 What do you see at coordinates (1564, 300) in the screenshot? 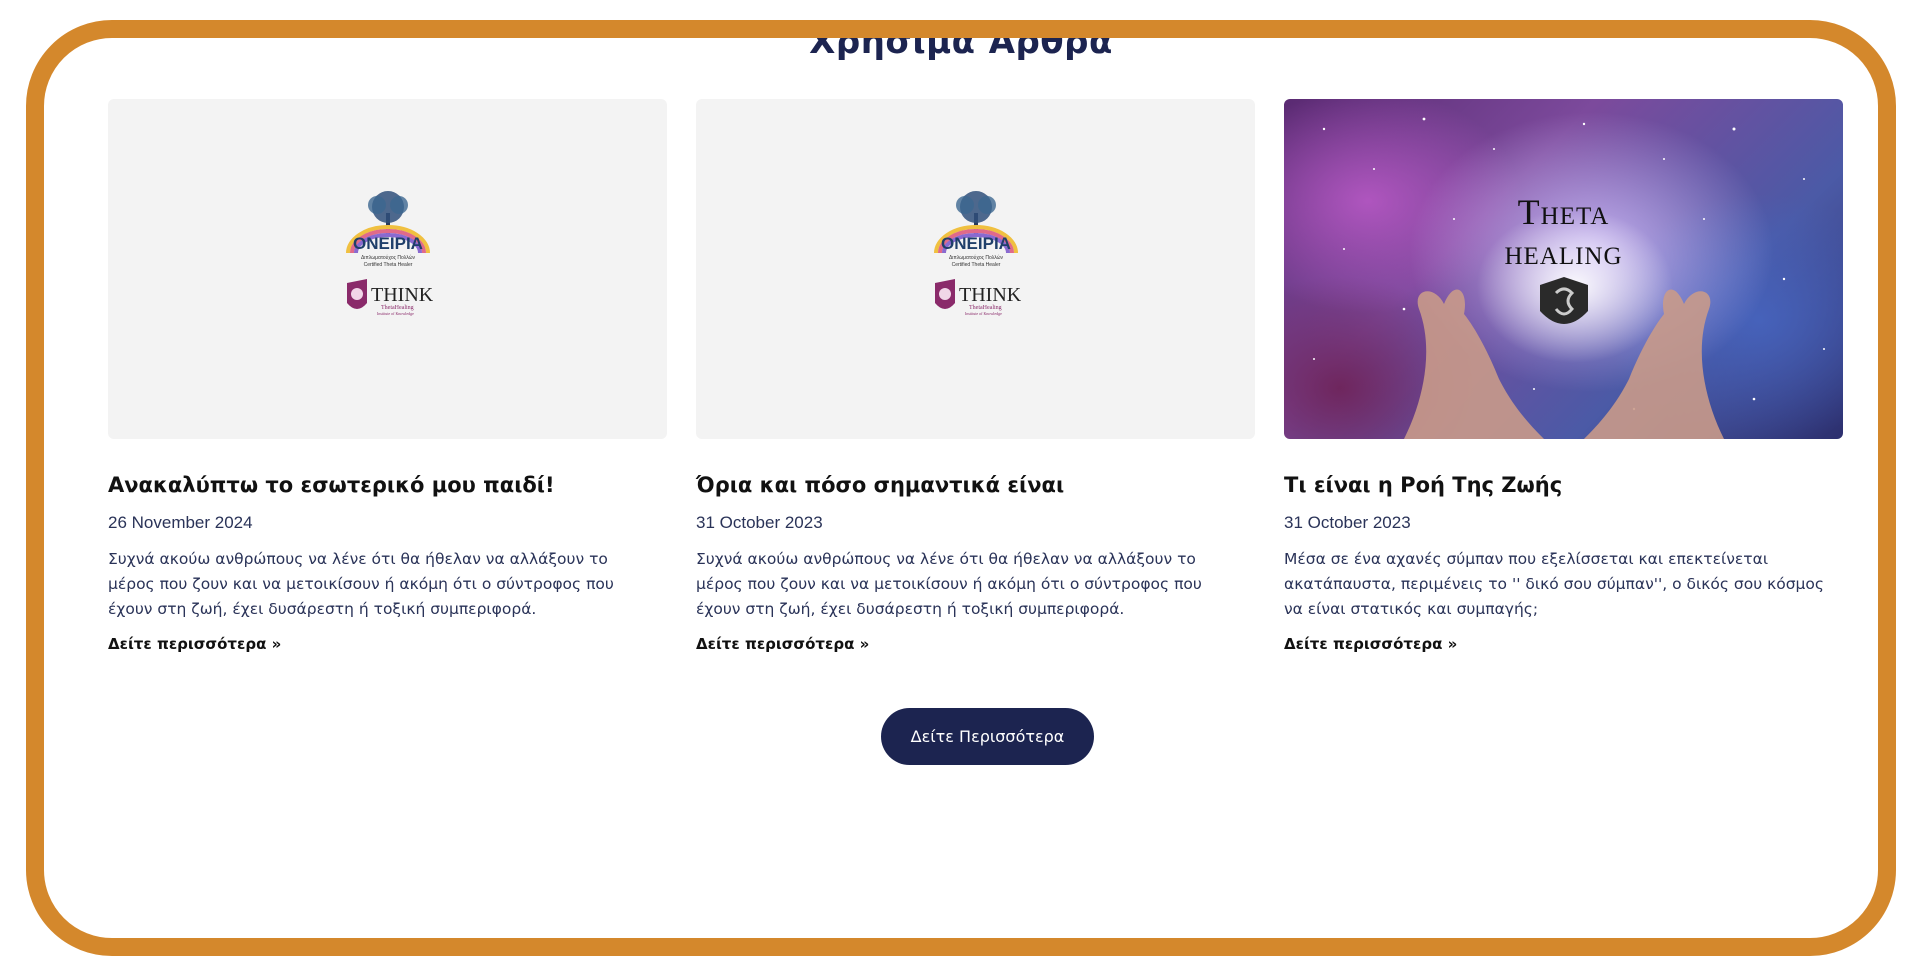
I see `theta-emblem-icon` at bounding box center [1564, 300].